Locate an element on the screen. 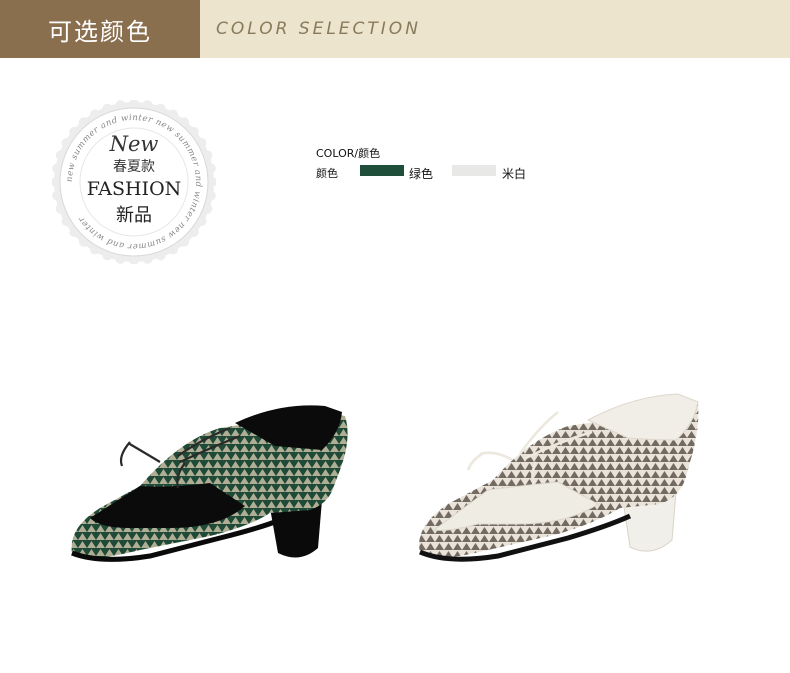  color-info: COLOR/颜色 颜色 绿色 米白 is located at coordinates (436, 164).